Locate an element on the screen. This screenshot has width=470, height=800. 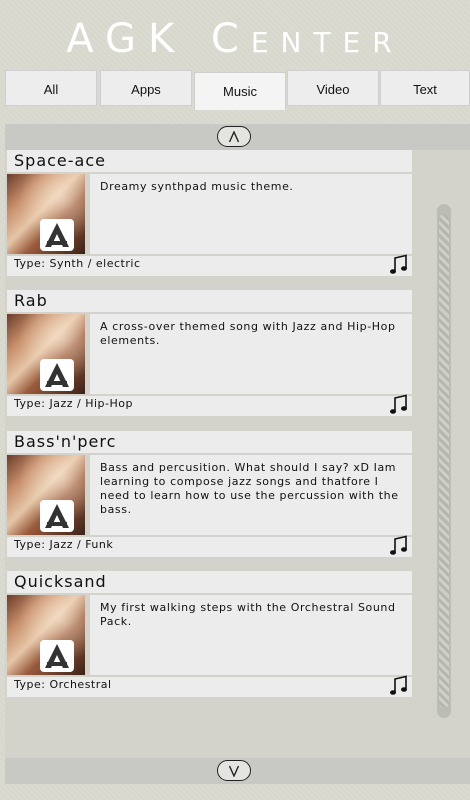
scroll-down-button is located at coordinates (234, 770).